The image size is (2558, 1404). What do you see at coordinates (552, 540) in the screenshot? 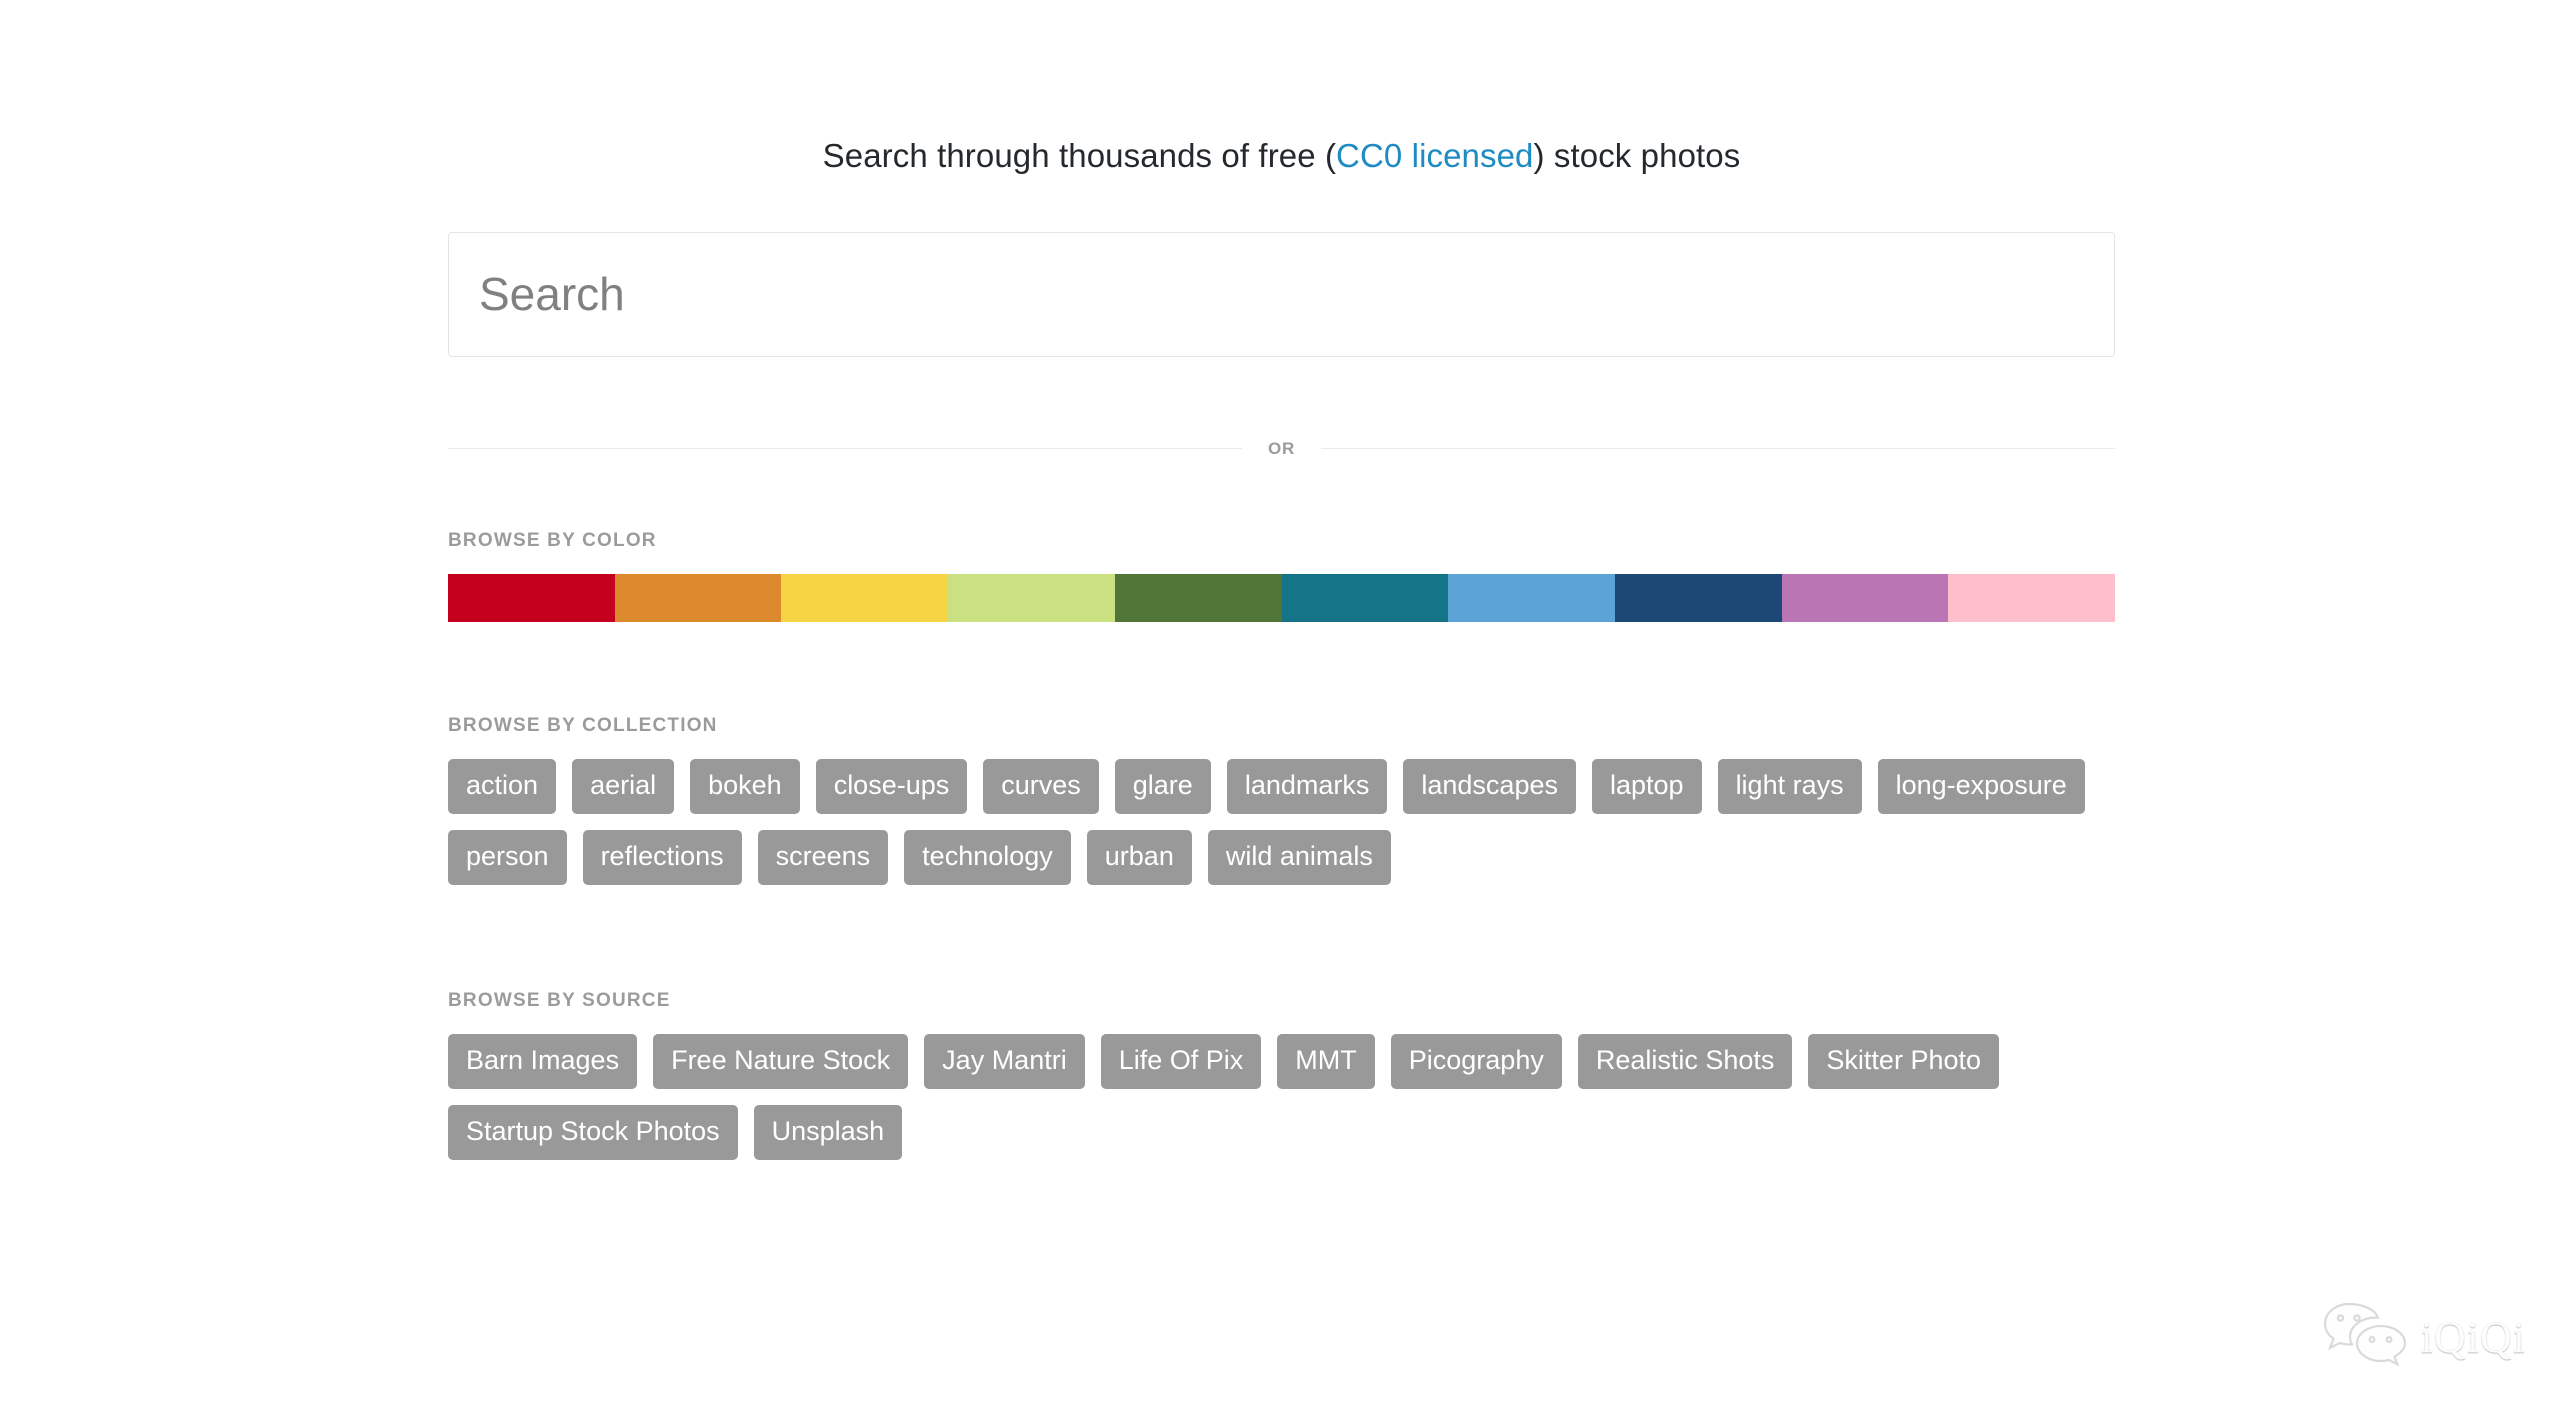
I see `browse-by-color-label: BROWSE BY COLOR` at bounding box center [552, 540].